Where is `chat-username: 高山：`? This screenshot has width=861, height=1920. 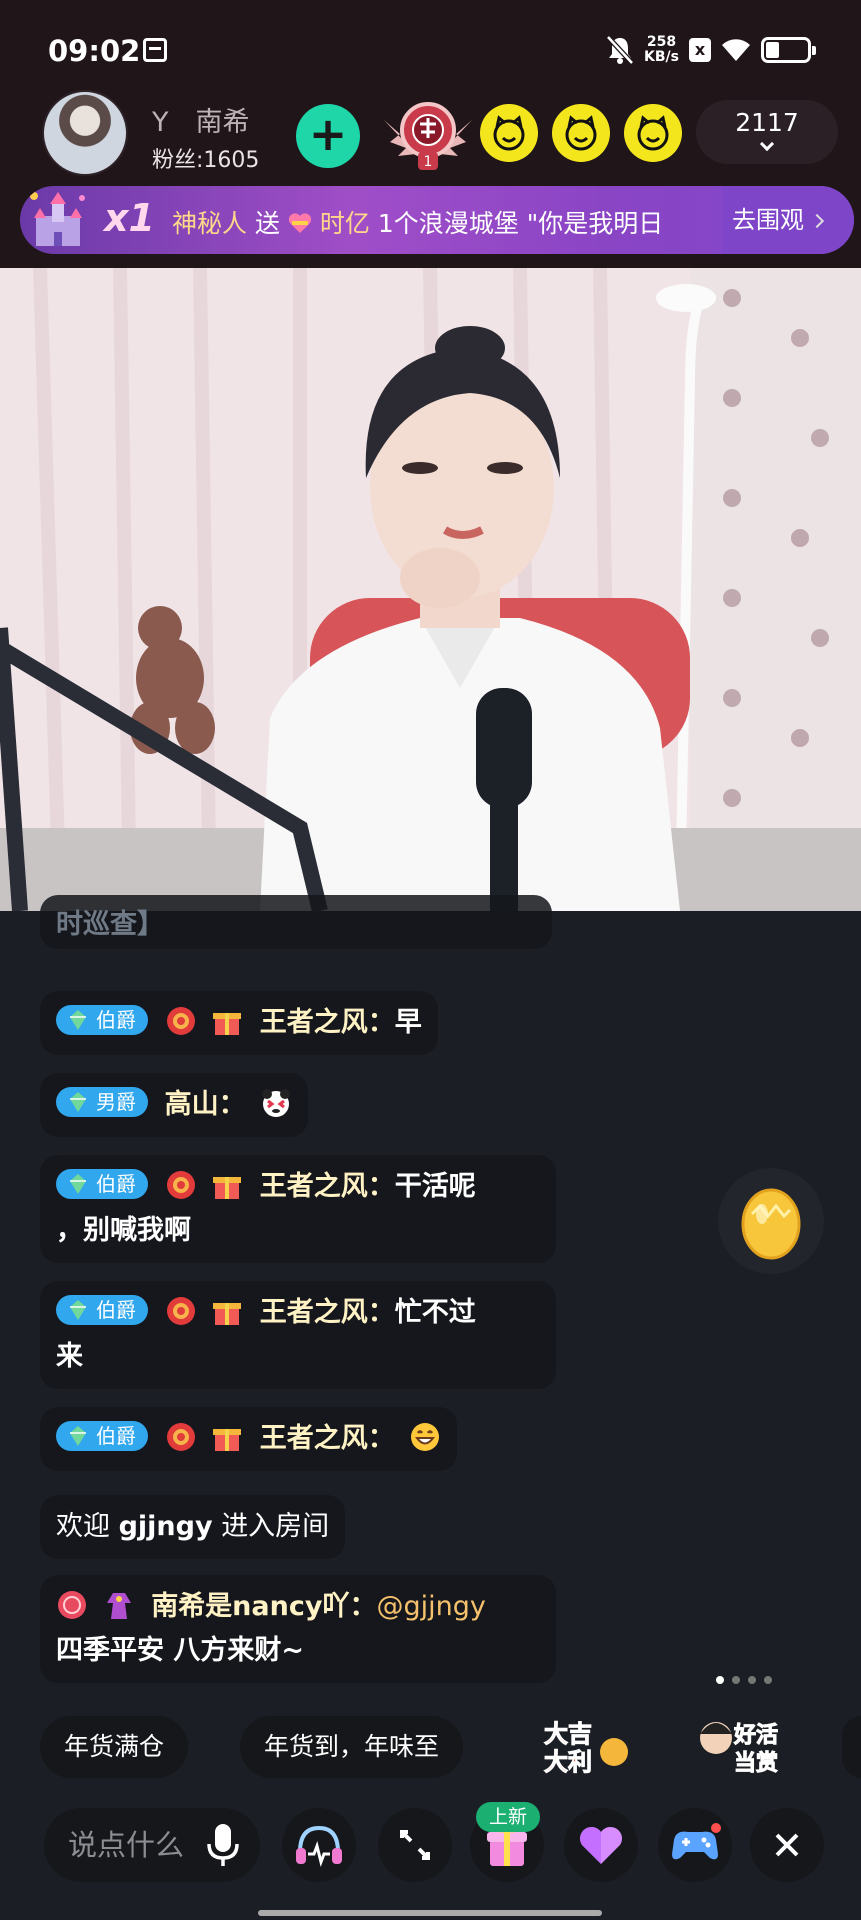 chat-username: 高山： is located at coordinates (205, 1104).